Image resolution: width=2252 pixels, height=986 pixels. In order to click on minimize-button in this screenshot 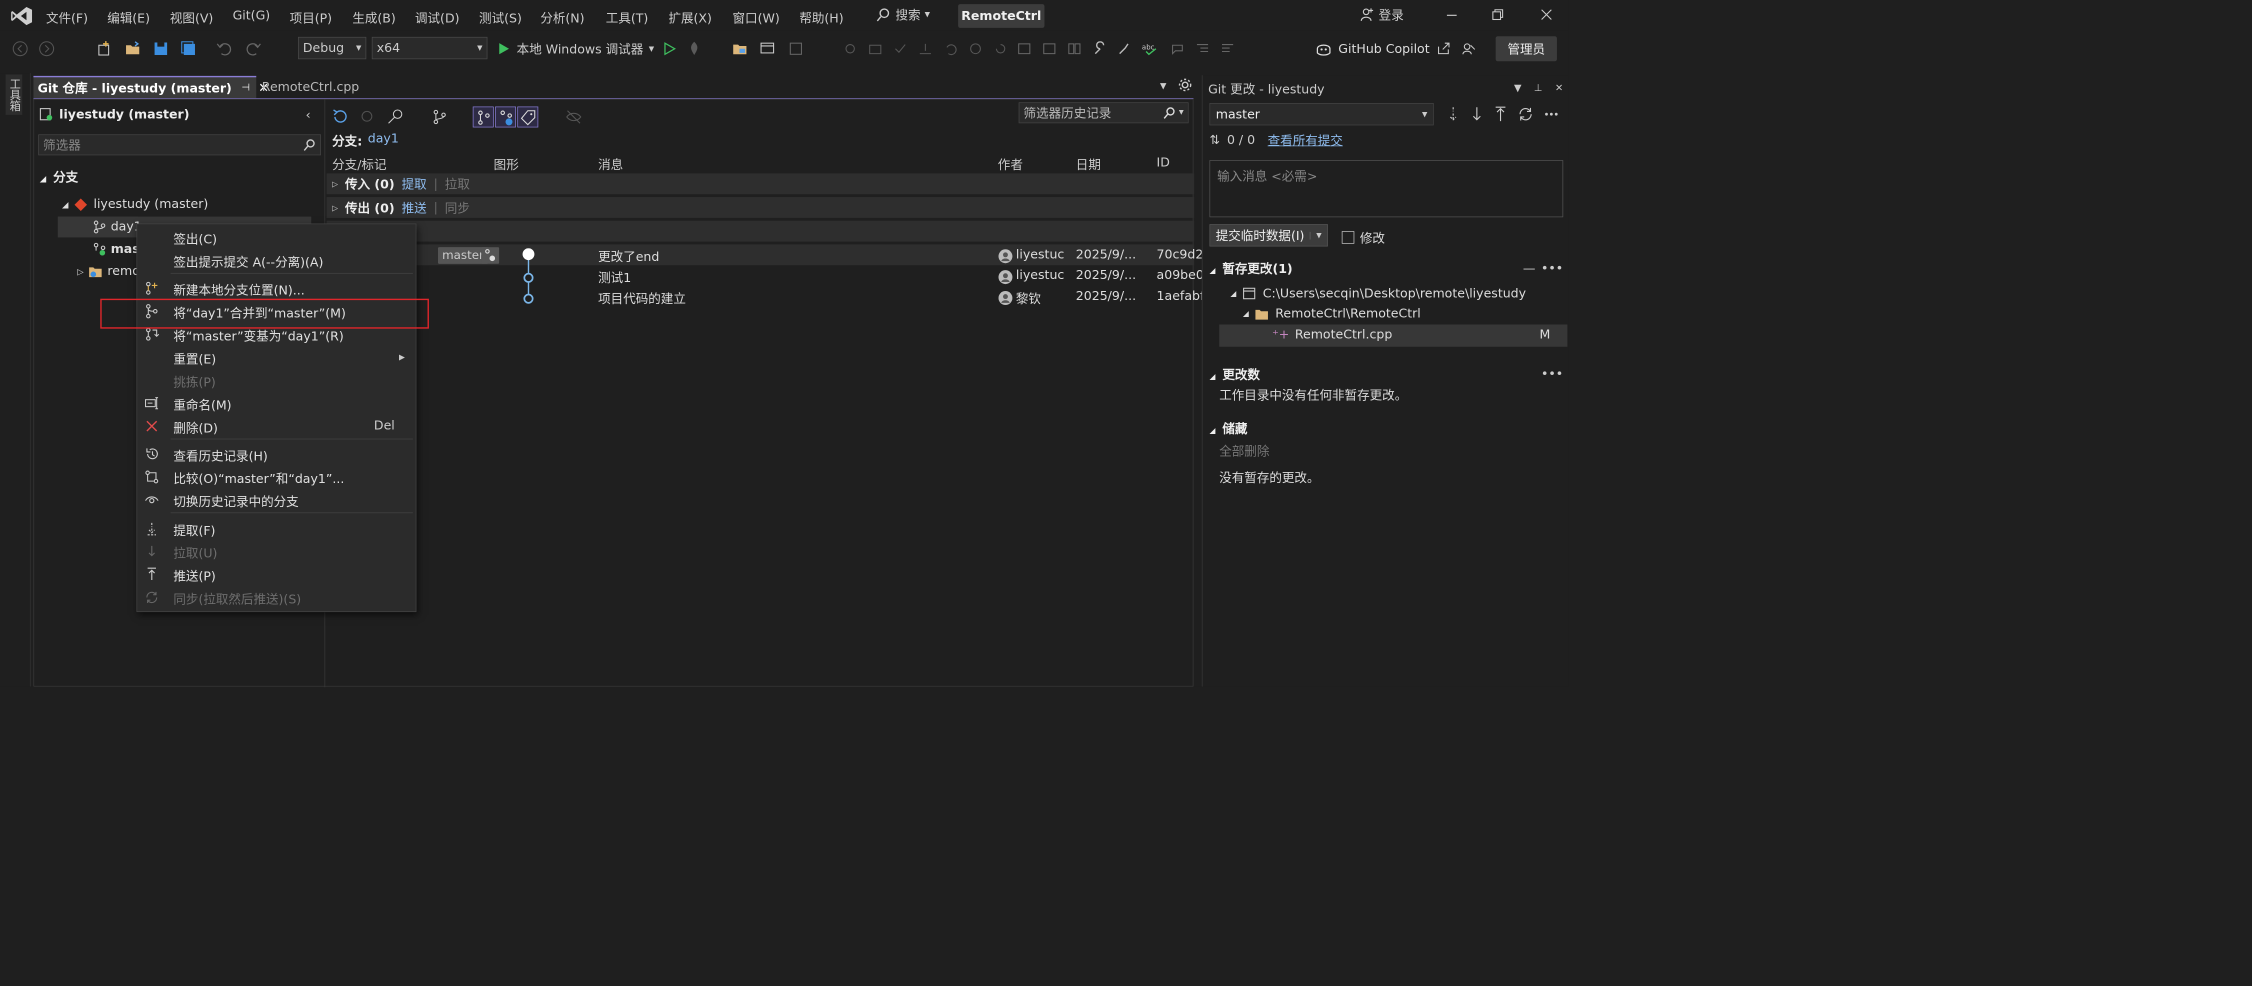, I will do `click(1451, 14)`.